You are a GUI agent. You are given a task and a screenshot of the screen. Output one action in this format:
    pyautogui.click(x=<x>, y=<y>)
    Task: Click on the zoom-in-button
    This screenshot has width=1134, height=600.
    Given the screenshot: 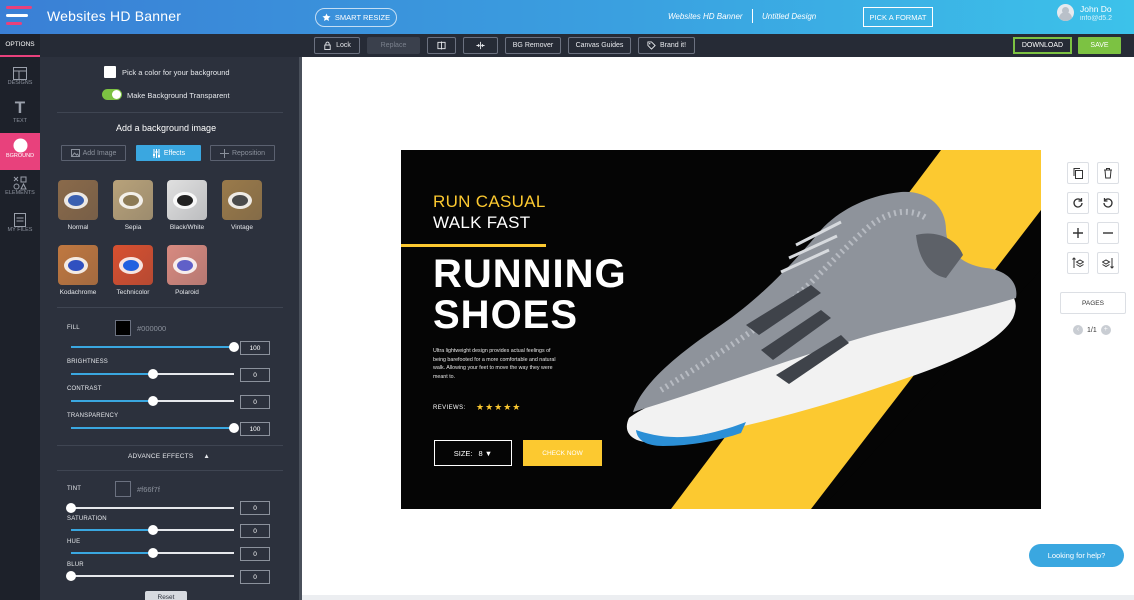 What is the action you would take?
    pyautogui.click(x=1078, y=233)
    